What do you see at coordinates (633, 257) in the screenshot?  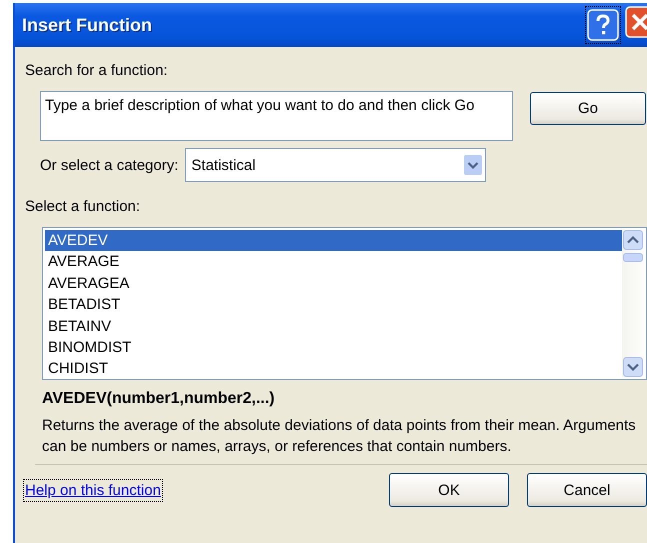 I see `scroll-thumb` at bounding box center [633, 257].